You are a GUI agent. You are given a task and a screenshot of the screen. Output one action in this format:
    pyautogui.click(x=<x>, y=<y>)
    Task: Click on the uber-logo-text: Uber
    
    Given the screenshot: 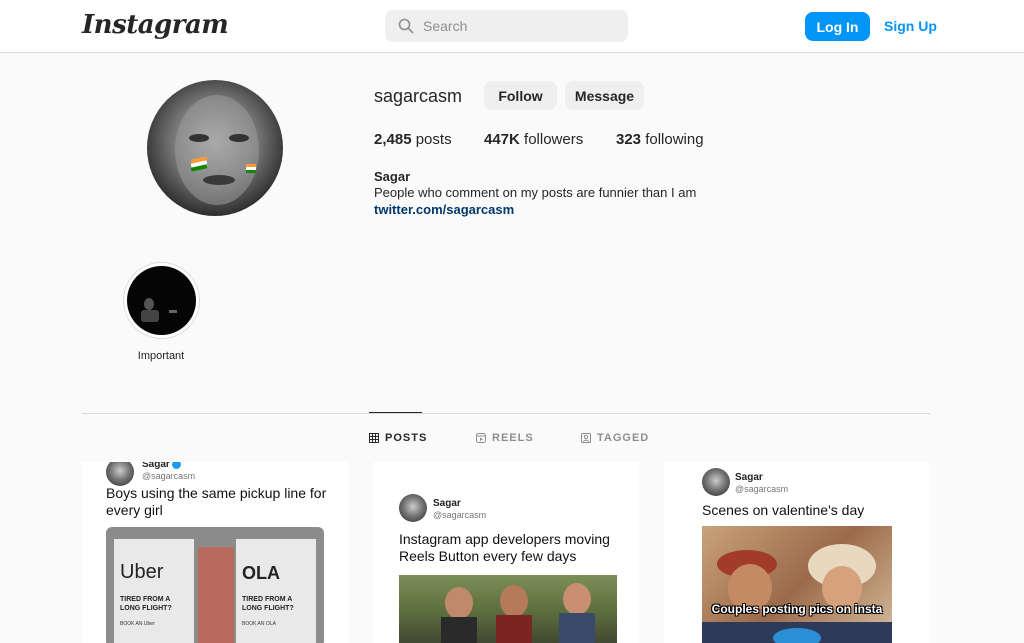 What is the action you would take?
    pyautogui.click(x=142, y=572)
    